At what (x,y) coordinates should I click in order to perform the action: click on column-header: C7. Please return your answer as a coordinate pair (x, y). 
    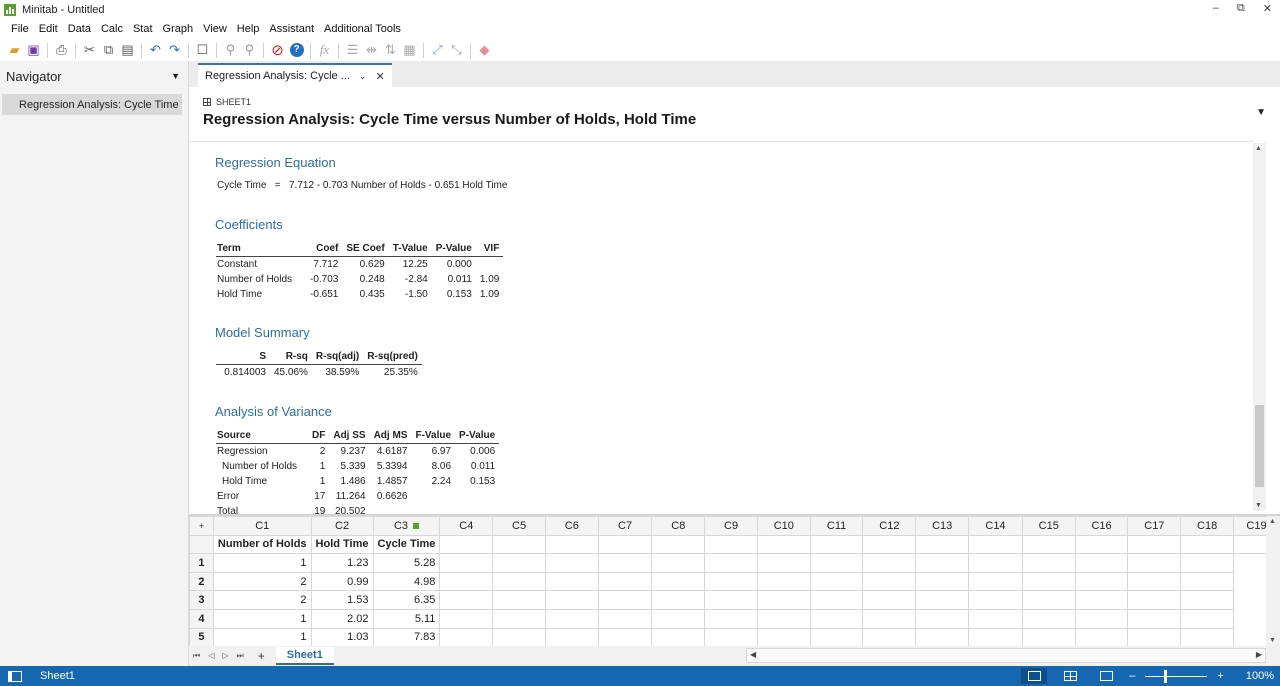
    Looking at the image, I should click on (625, 526).